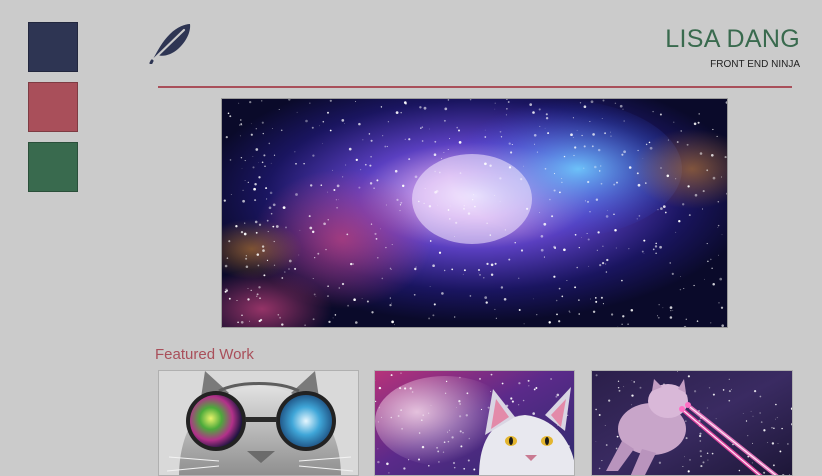 The image size is (822, 476). Describe the element at coordinates (258, 423) in the screenshot. I see `featured-item-cat-glasses` at that location.